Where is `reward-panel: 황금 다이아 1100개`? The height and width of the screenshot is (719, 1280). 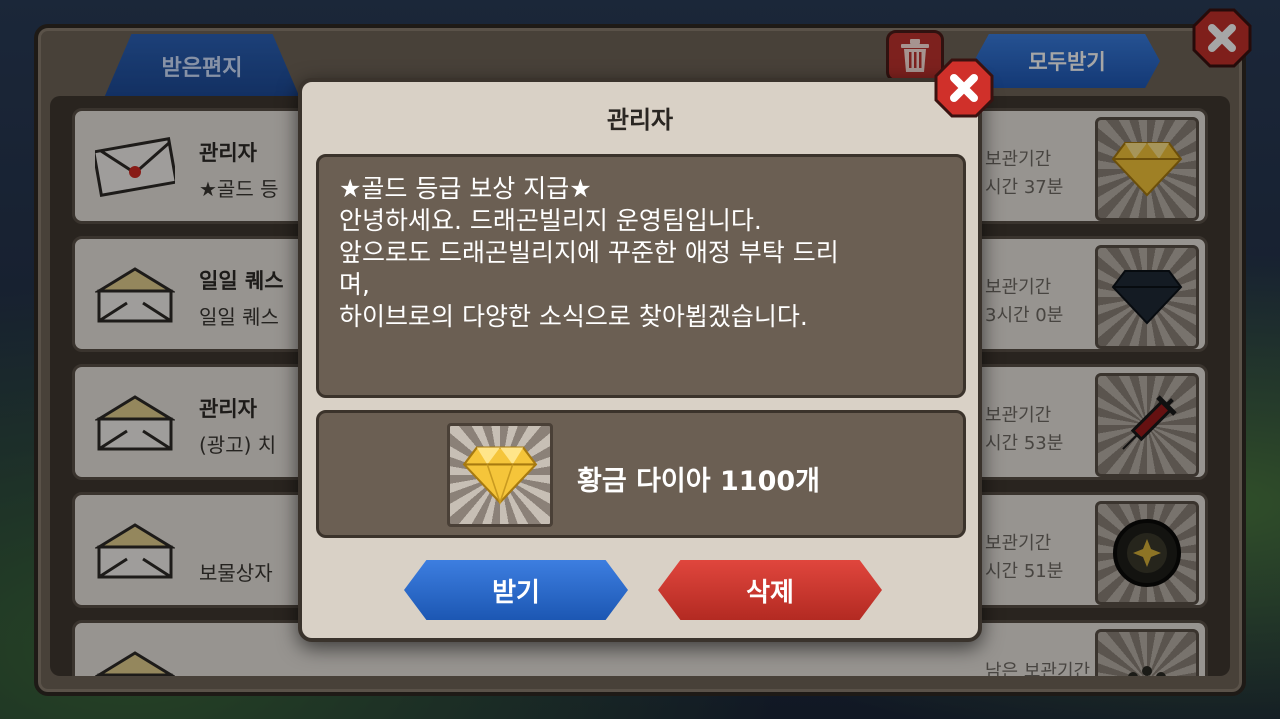
reward-panel: 황금 다이아 1100개 is located at coordinates (641, 474).